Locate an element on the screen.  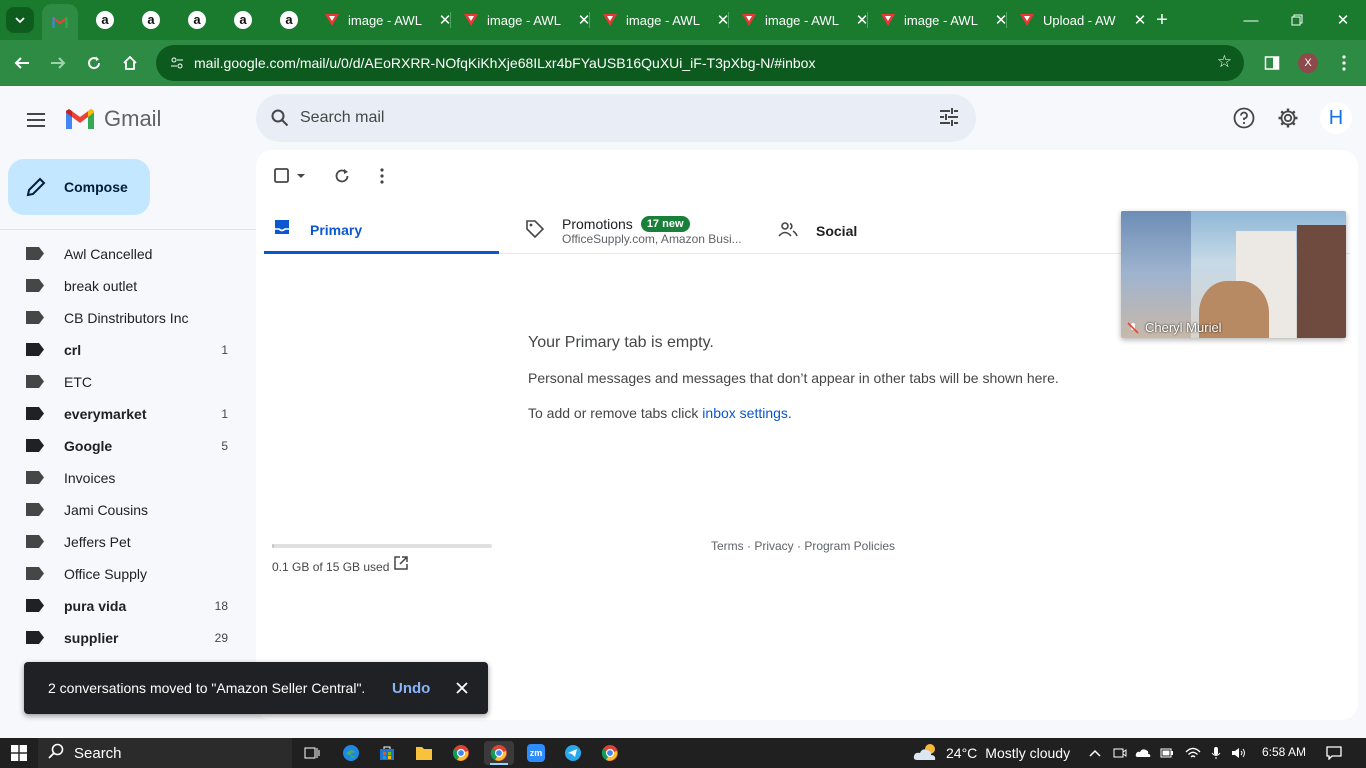
windows-taskbar: Search zm 24°C Mostly cloudy 6:58 AM is located at coordinates (683, 753).